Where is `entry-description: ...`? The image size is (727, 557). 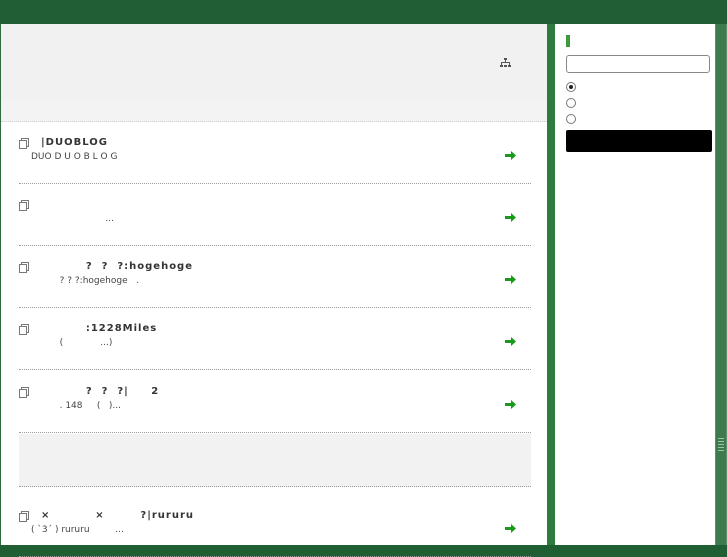
entry-description: ... is located at coordinates (72, 219).